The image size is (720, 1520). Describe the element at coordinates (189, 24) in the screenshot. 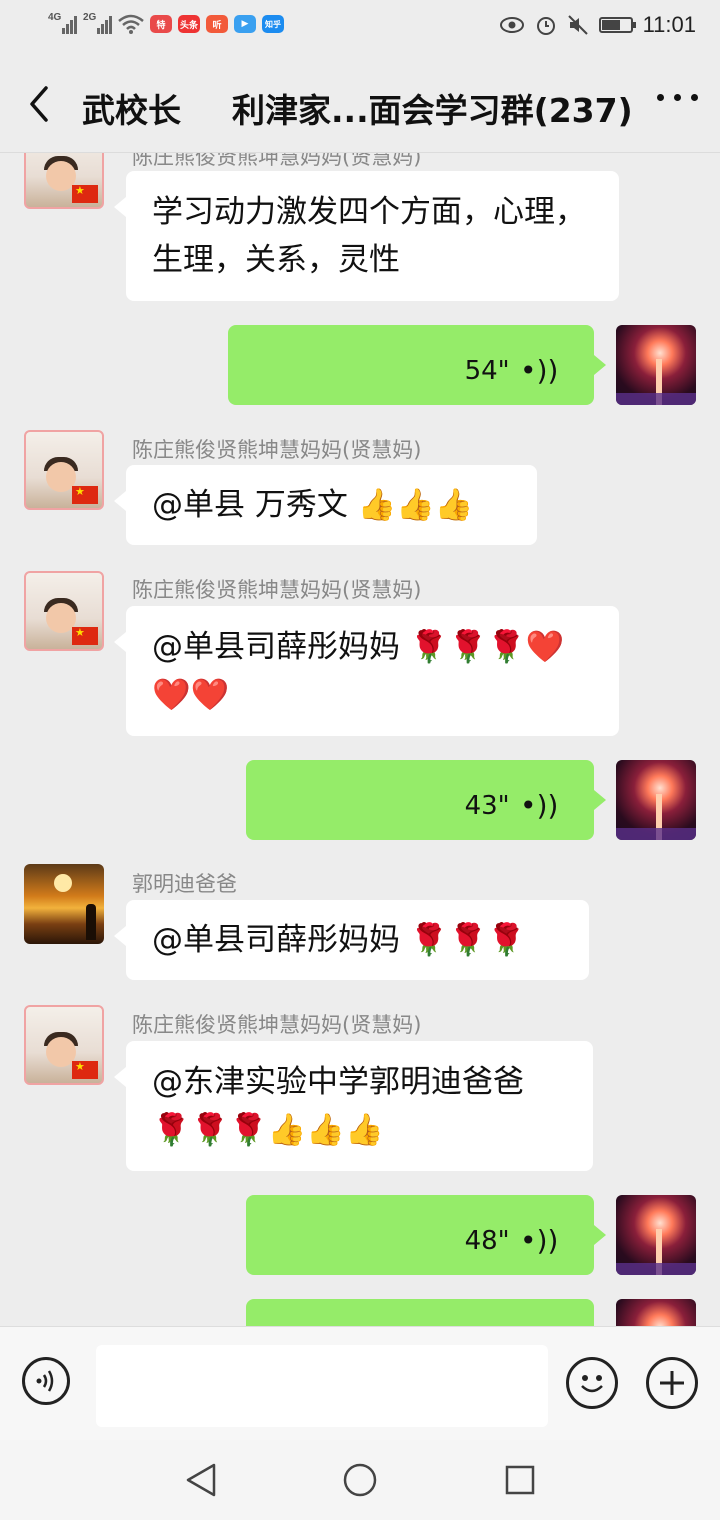

I see `toutiao-icon: 头条` at that location.